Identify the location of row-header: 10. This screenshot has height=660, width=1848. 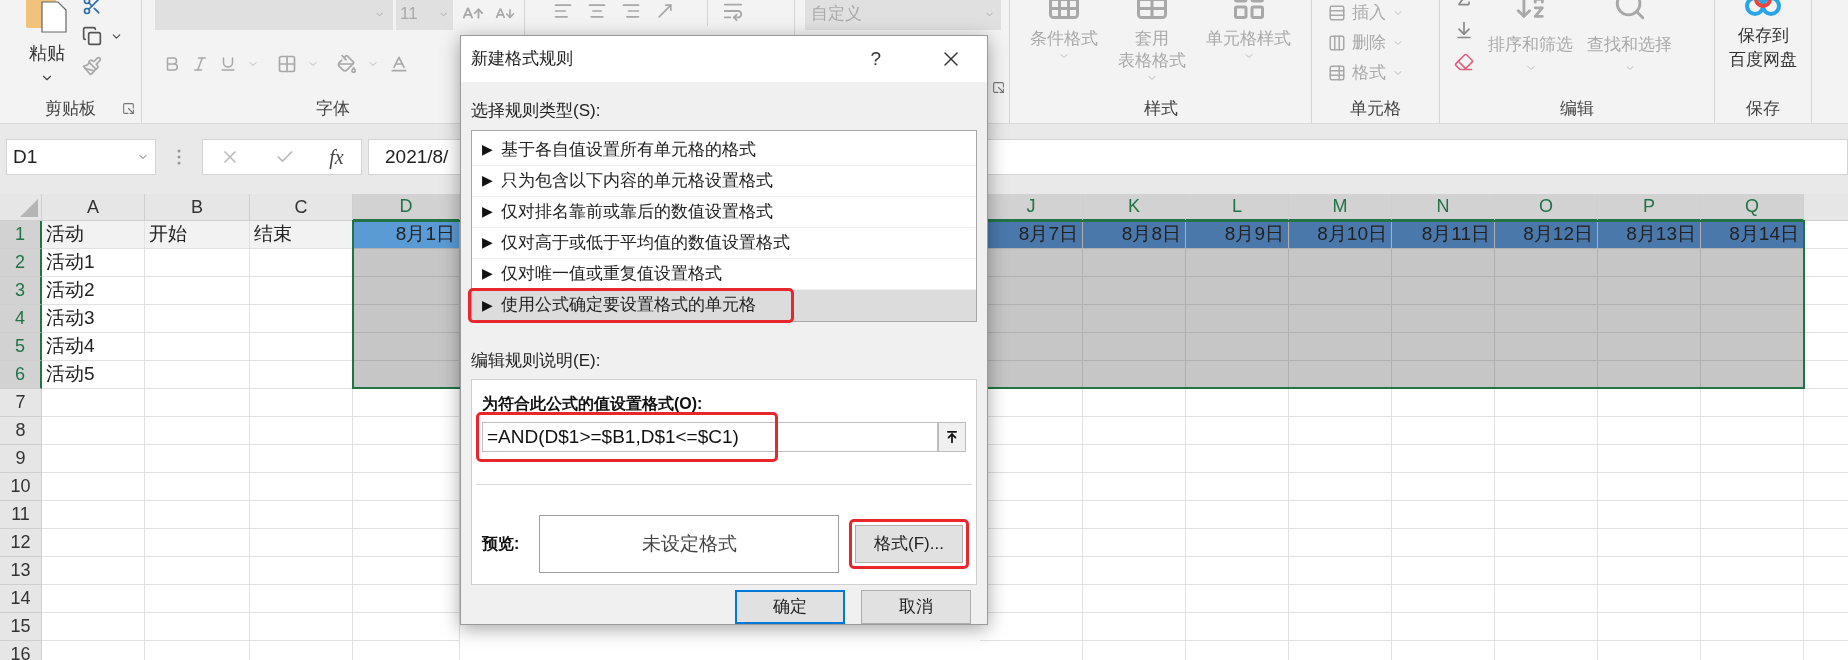
(21, 487).